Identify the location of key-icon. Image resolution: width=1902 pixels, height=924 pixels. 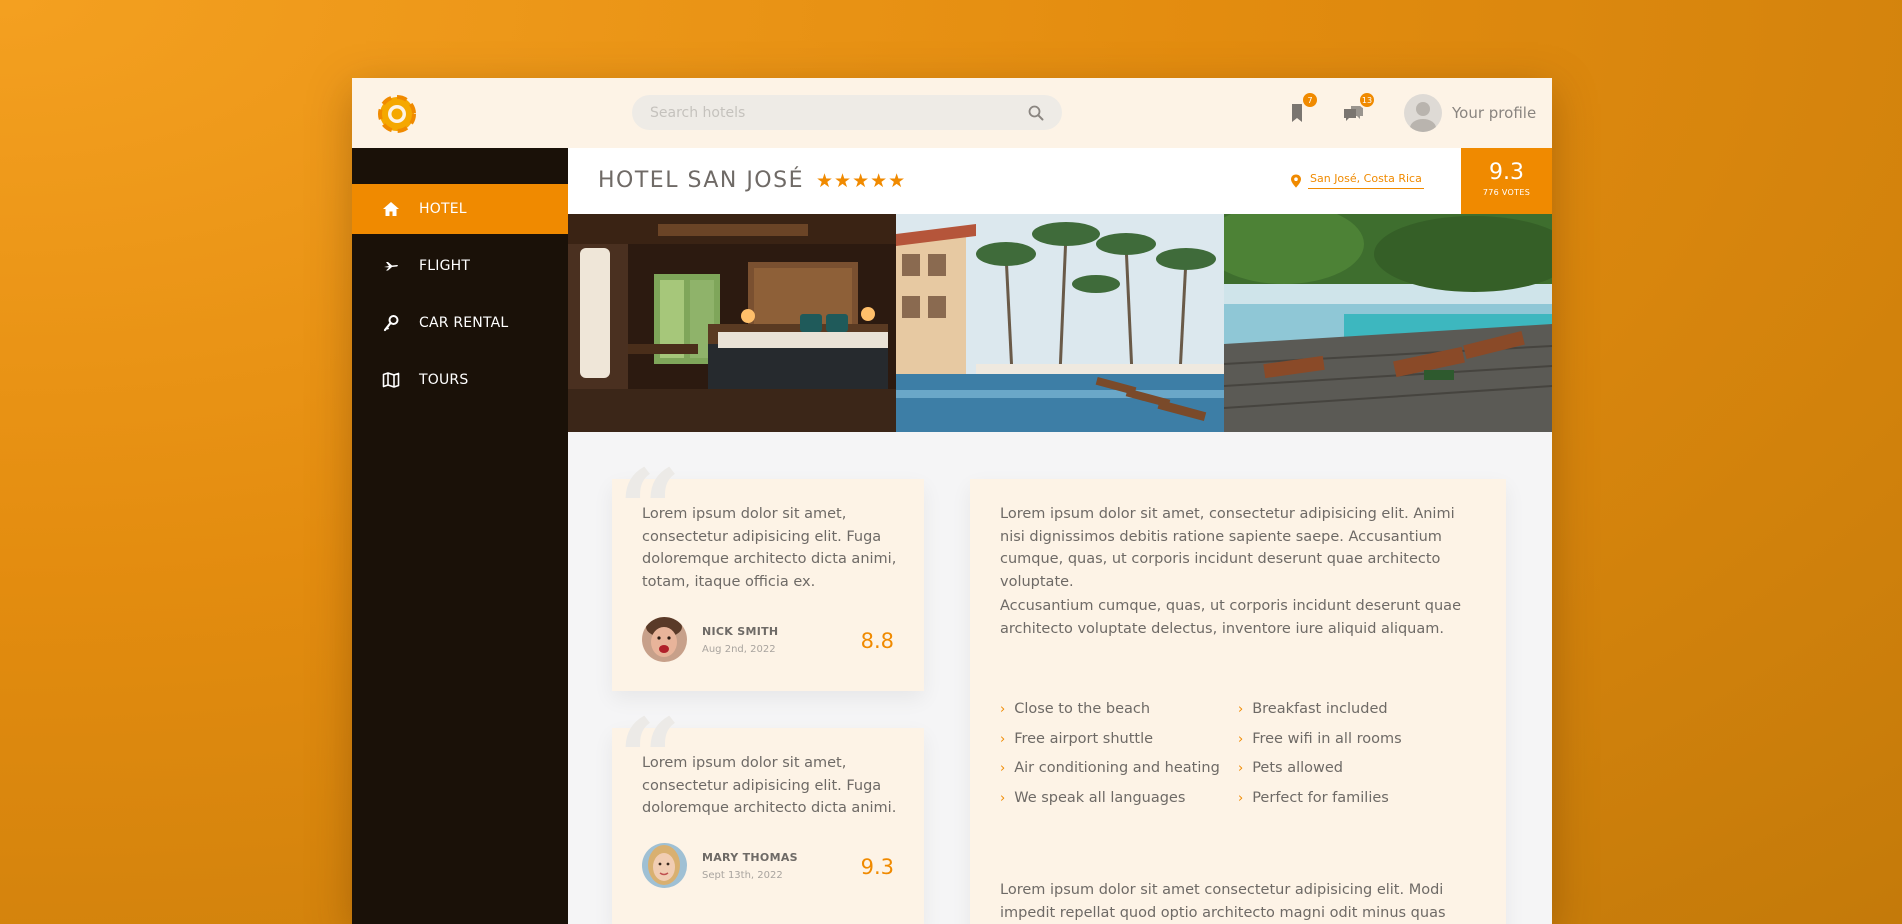
(391, 323).